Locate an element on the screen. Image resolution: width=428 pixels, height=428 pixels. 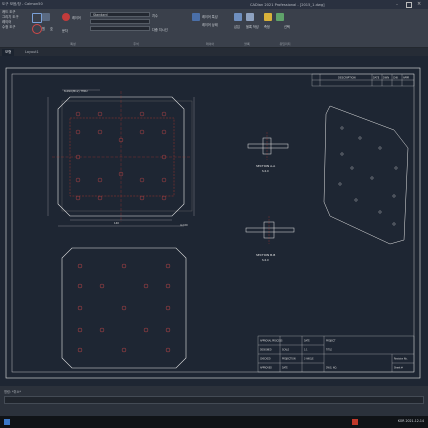
bottom-view is located at coordinates (124, 308).